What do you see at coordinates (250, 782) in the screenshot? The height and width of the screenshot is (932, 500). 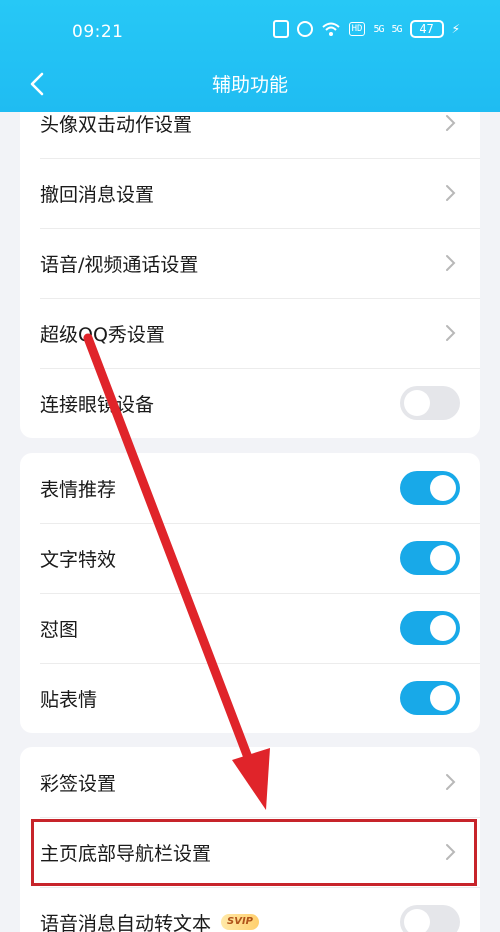 I see `settings-item-color-tag: 彩签设置` at bounding box center [250, 782].